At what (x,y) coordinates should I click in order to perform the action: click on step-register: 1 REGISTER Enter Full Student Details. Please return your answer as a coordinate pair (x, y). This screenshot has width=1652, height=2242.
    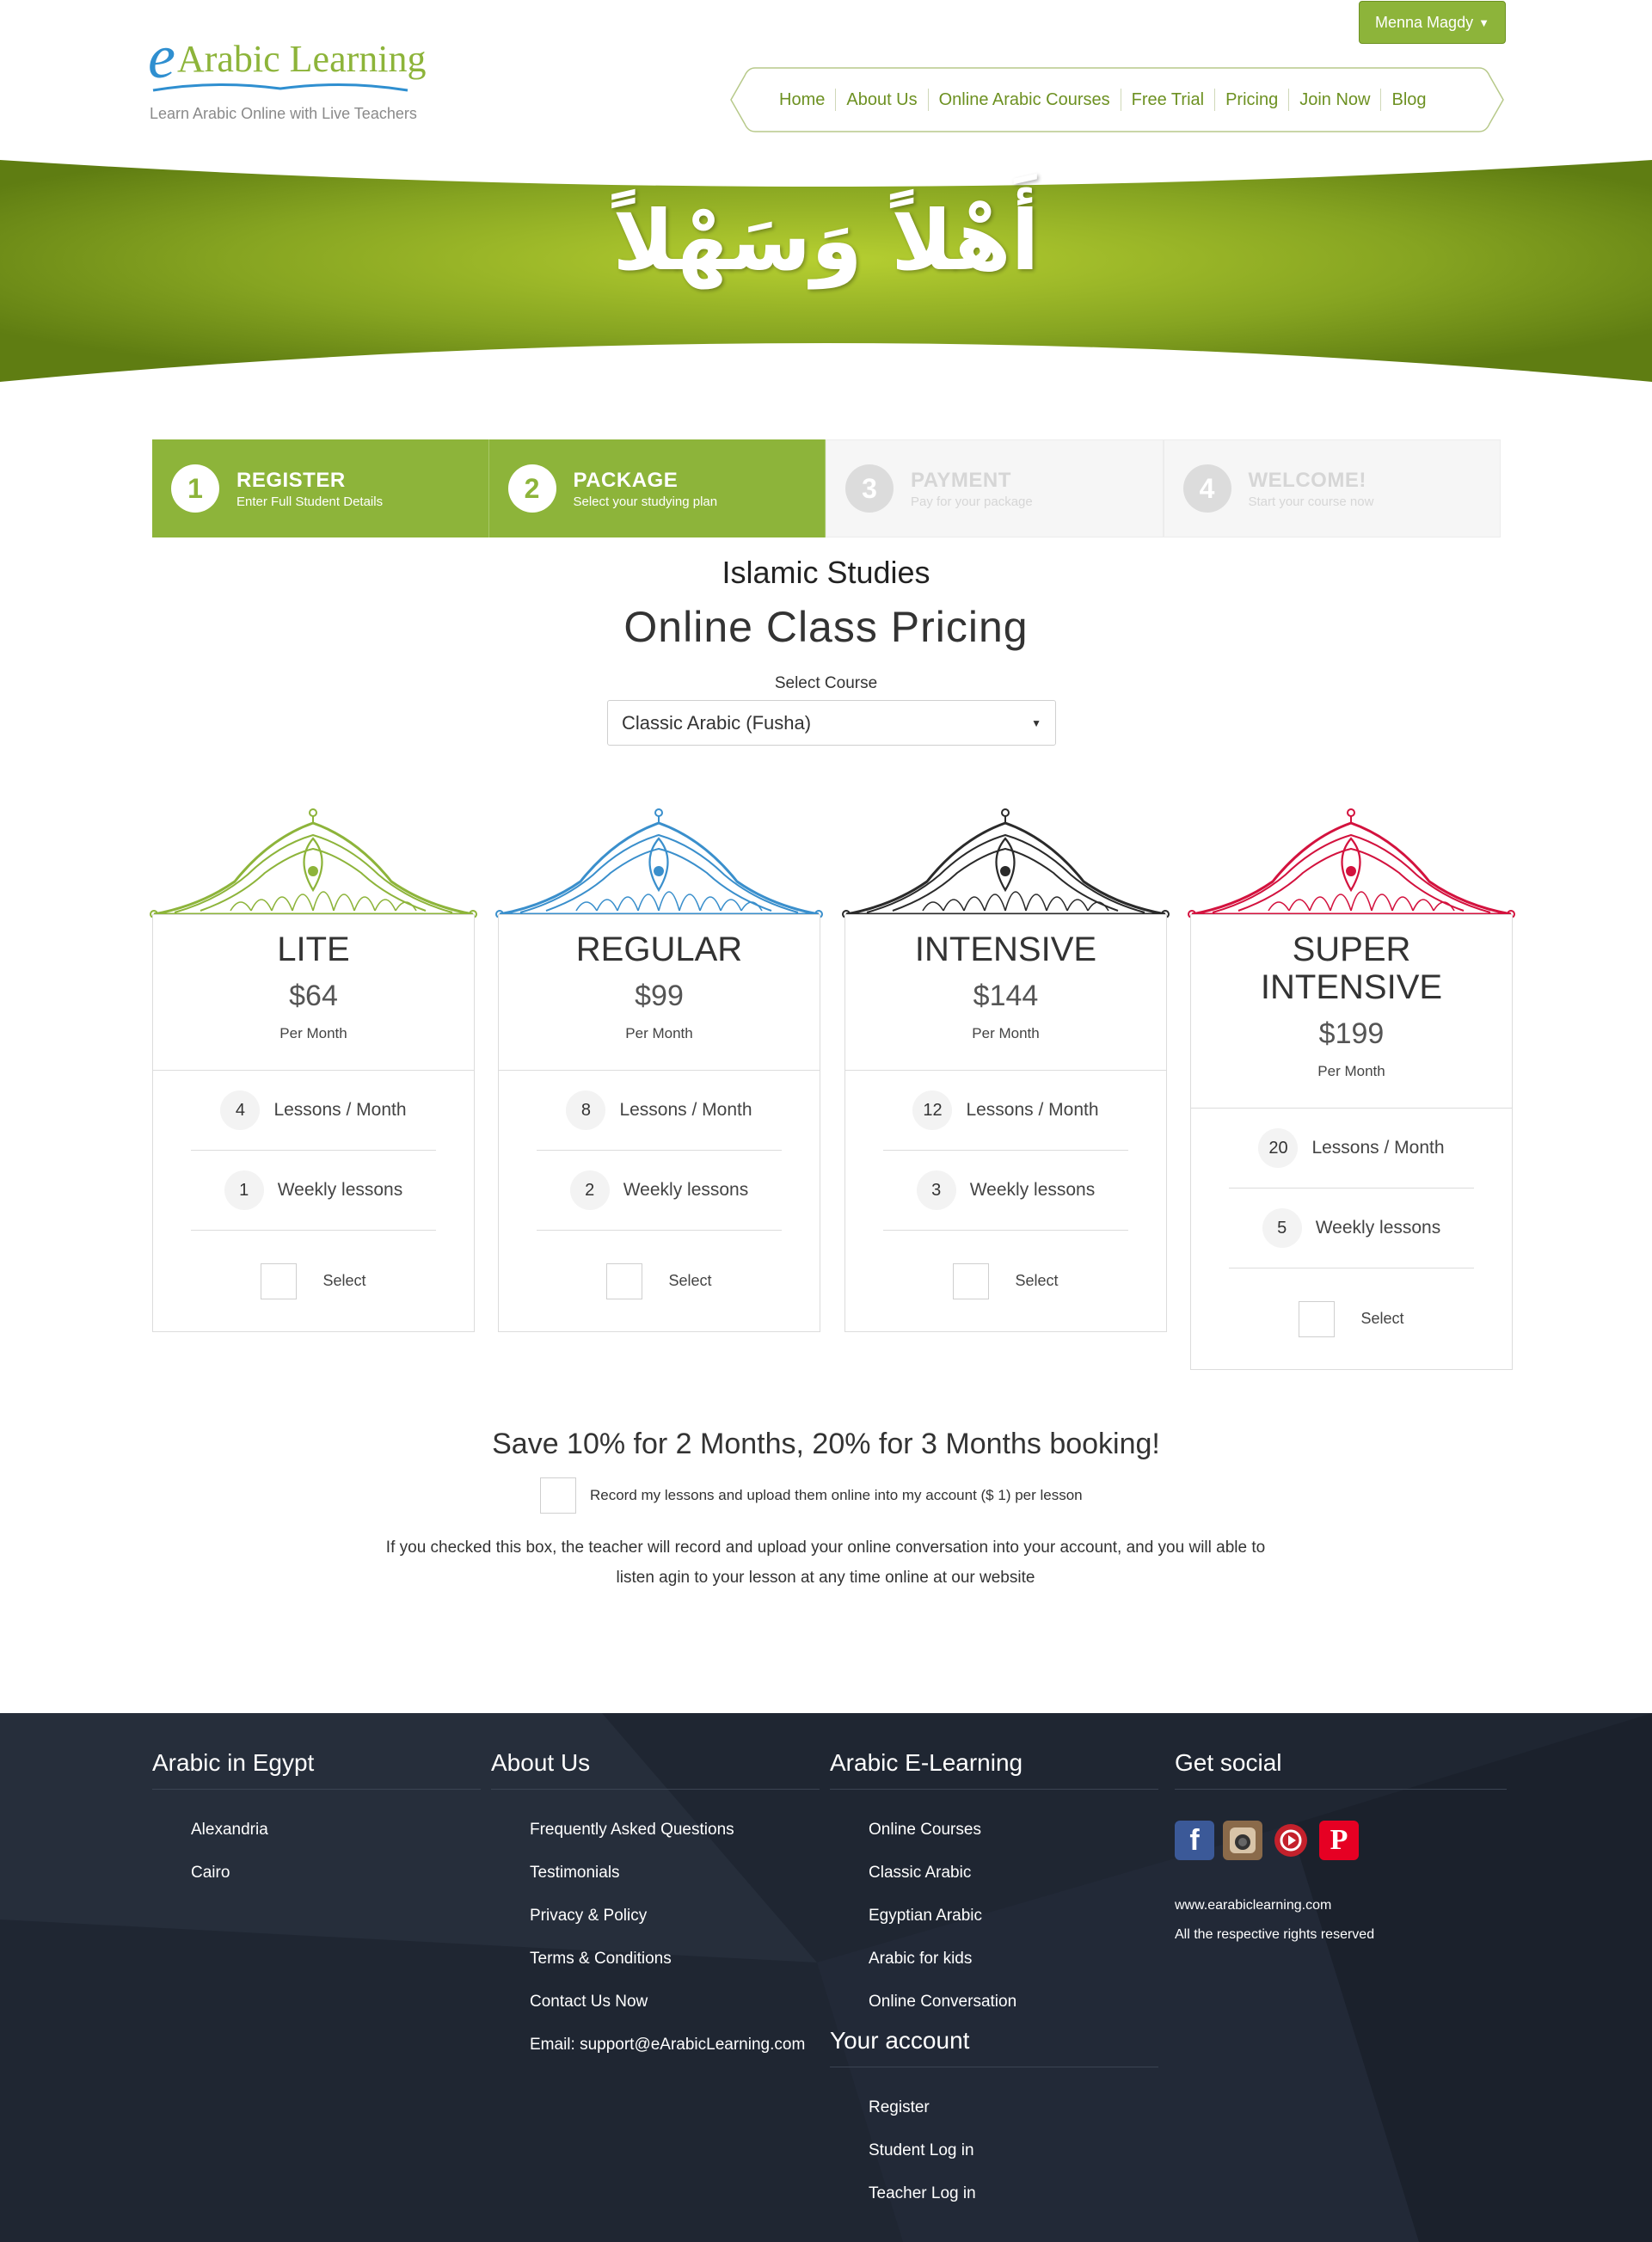
    Looking at the image, I should click on (320, 488).